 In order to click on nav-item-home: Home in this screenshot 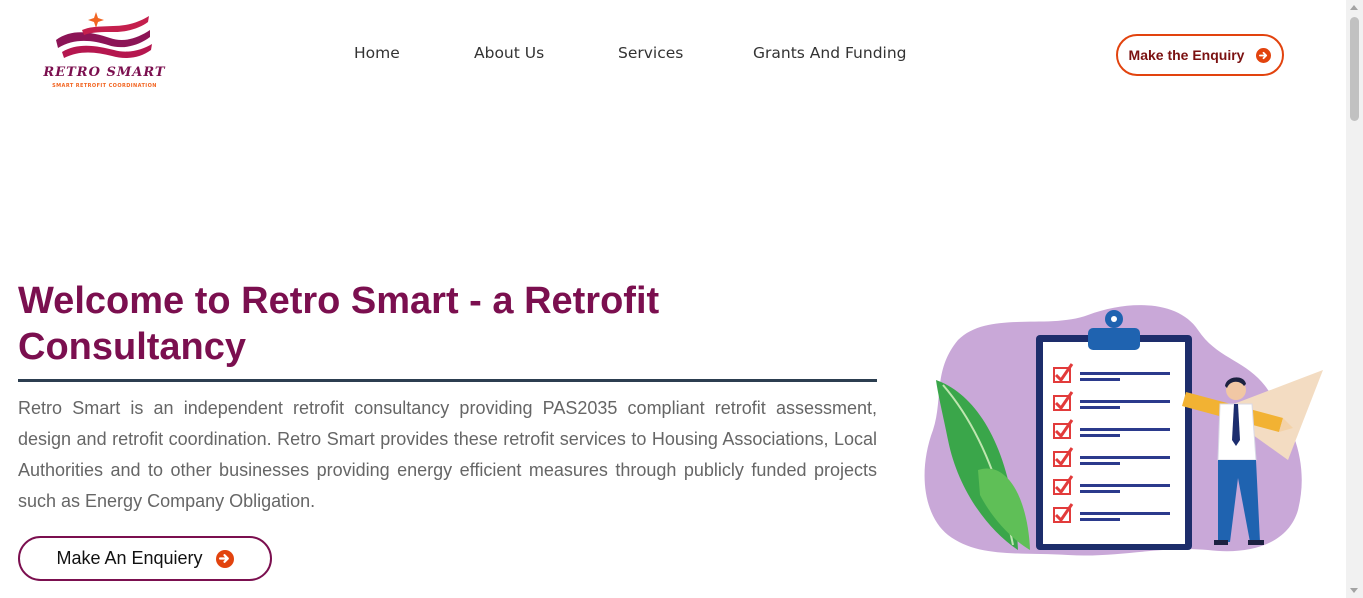, I will do `click(377, 53)`.